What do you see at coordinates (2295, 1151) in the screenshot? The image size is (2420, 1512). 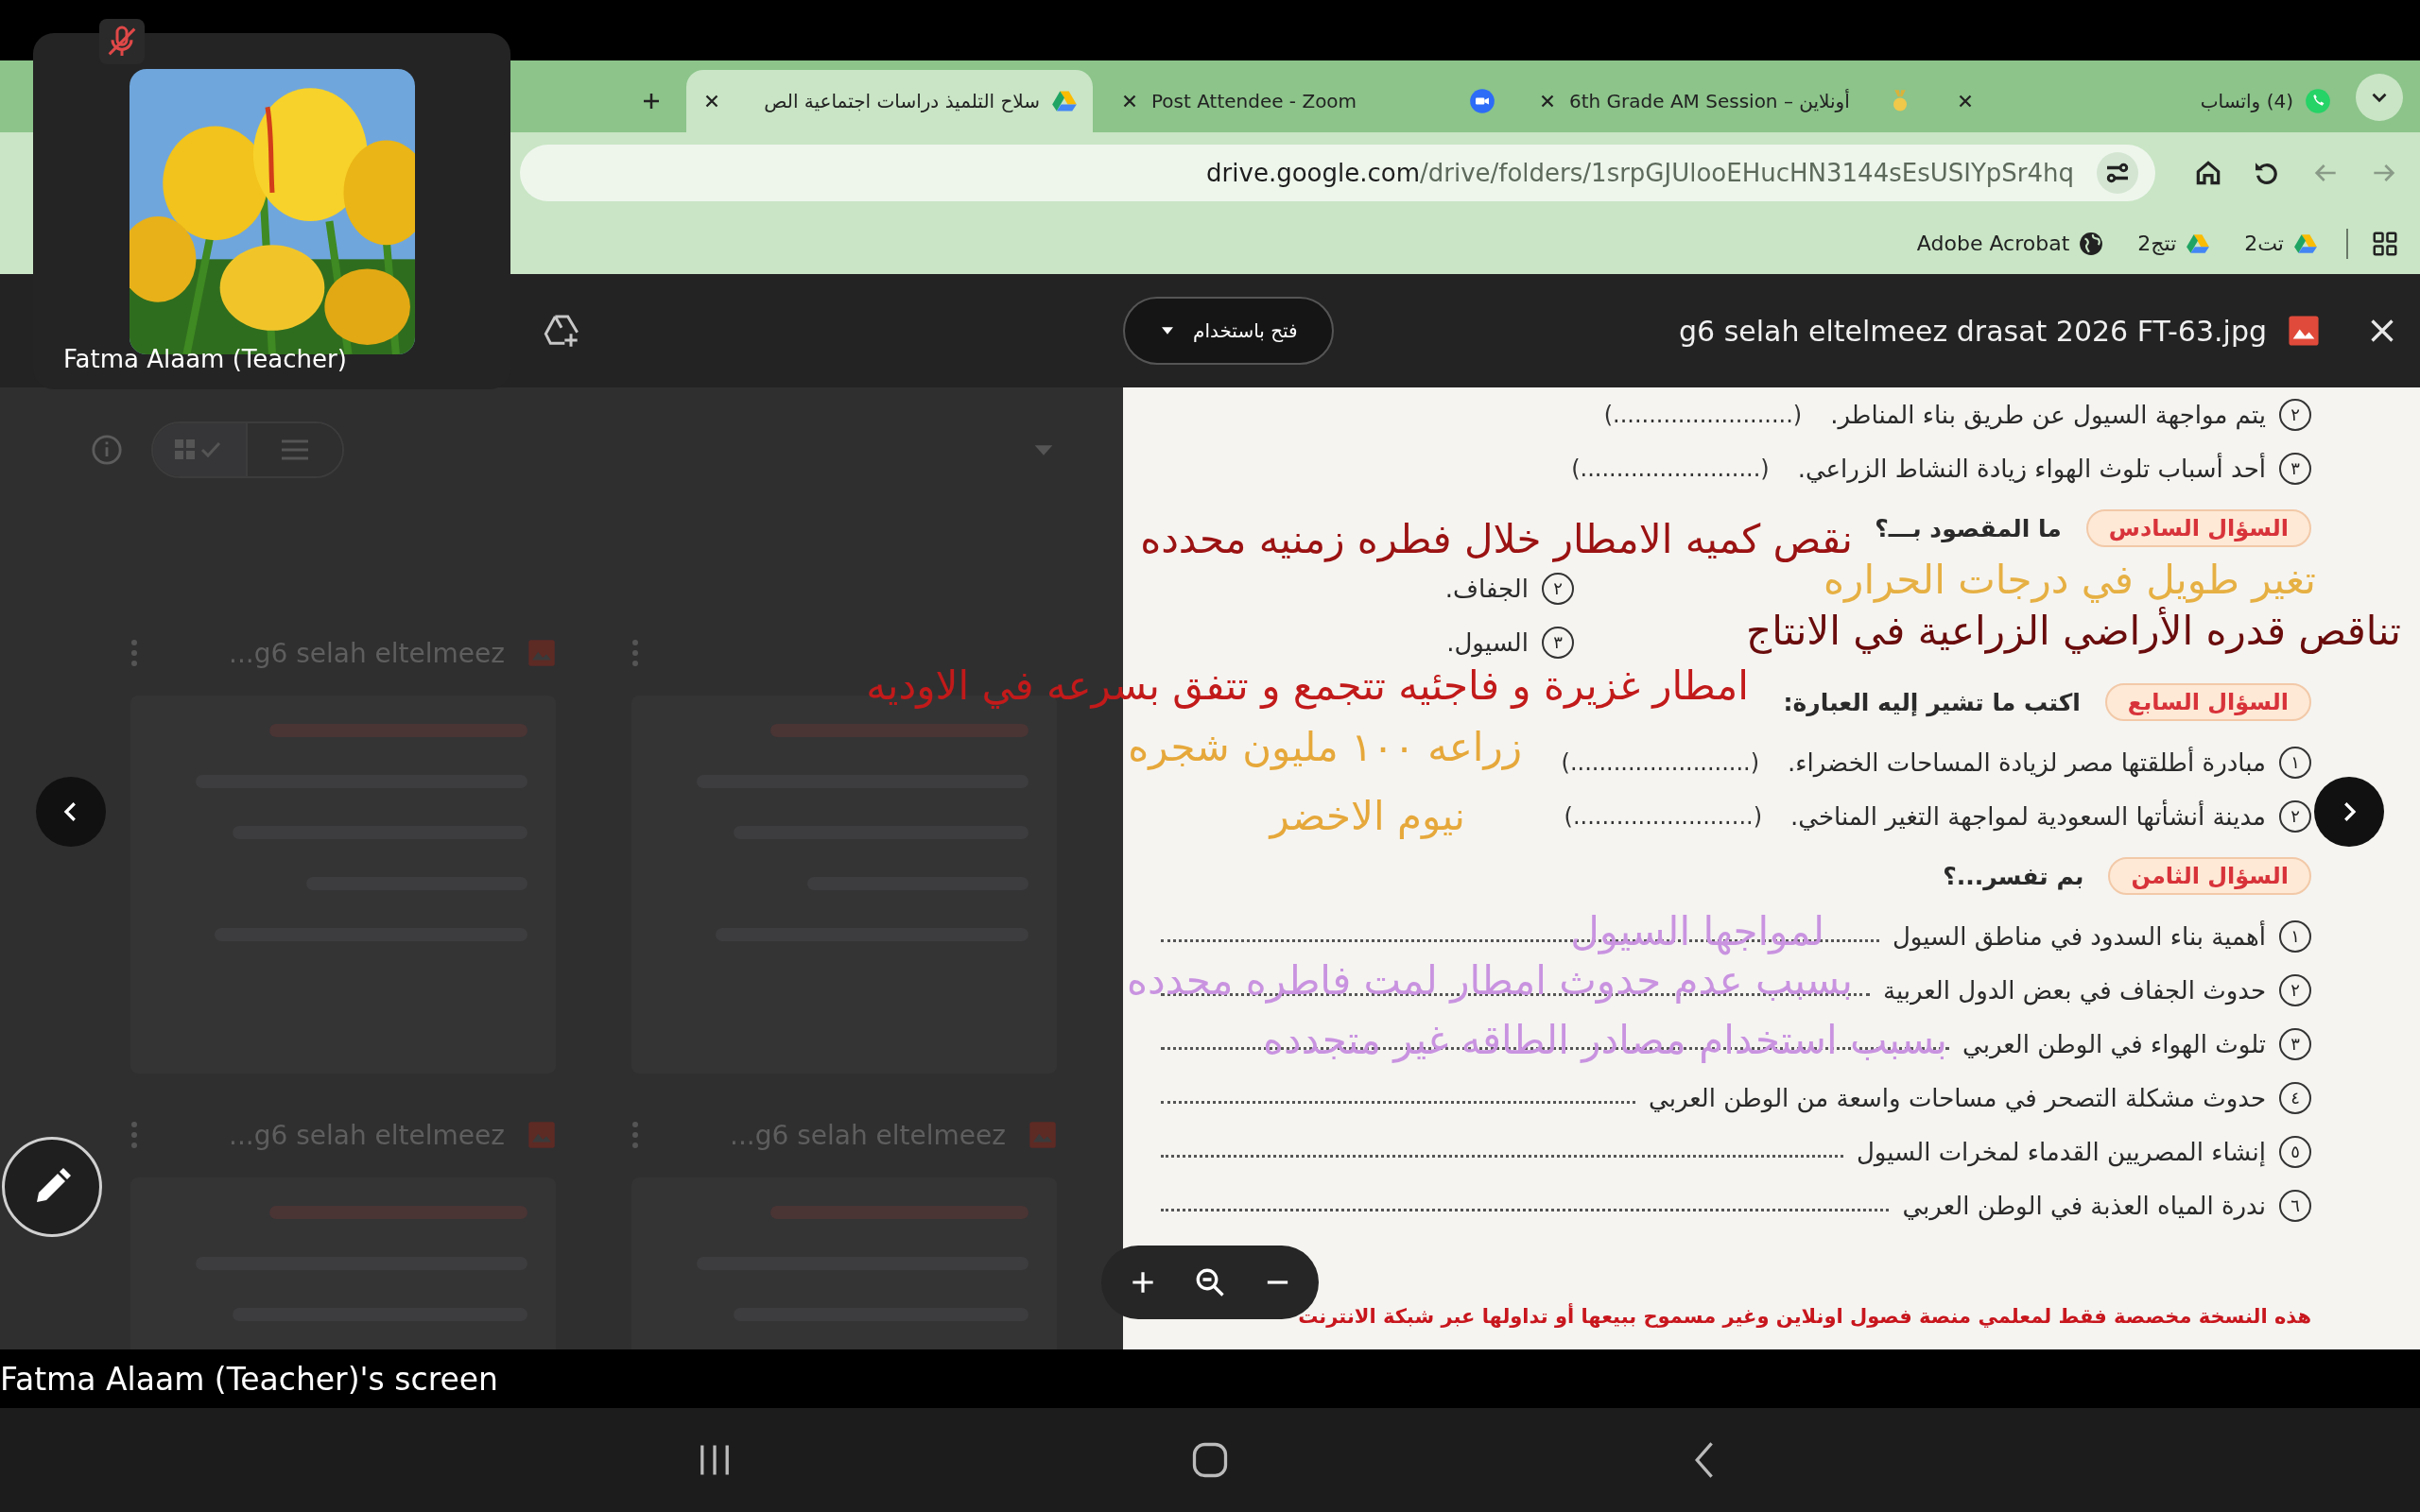 I see `item-number: ٥` at bounding box center [2295, 1151].